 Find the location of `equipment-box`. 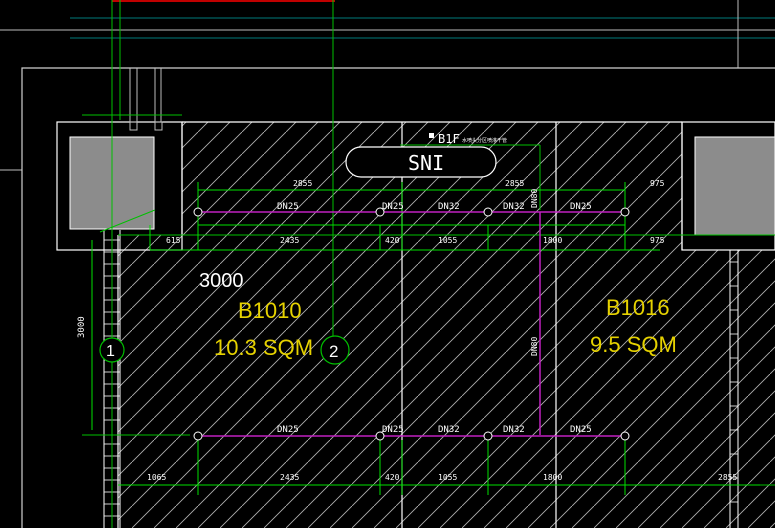

equipment-box is located at coordinates (734, 186).